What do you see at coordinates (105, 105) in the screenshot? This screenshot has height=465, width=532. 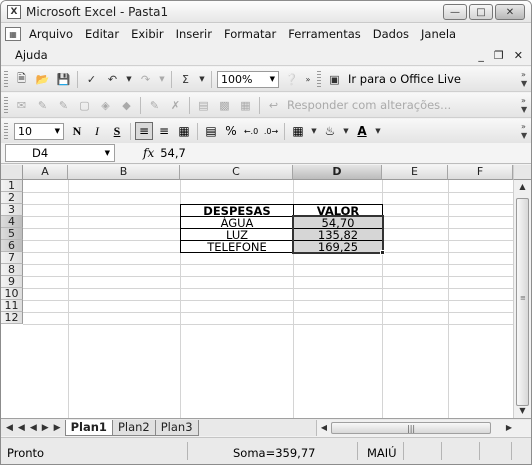 I see `track-icon: ◈` at bounding box center [105, 105].